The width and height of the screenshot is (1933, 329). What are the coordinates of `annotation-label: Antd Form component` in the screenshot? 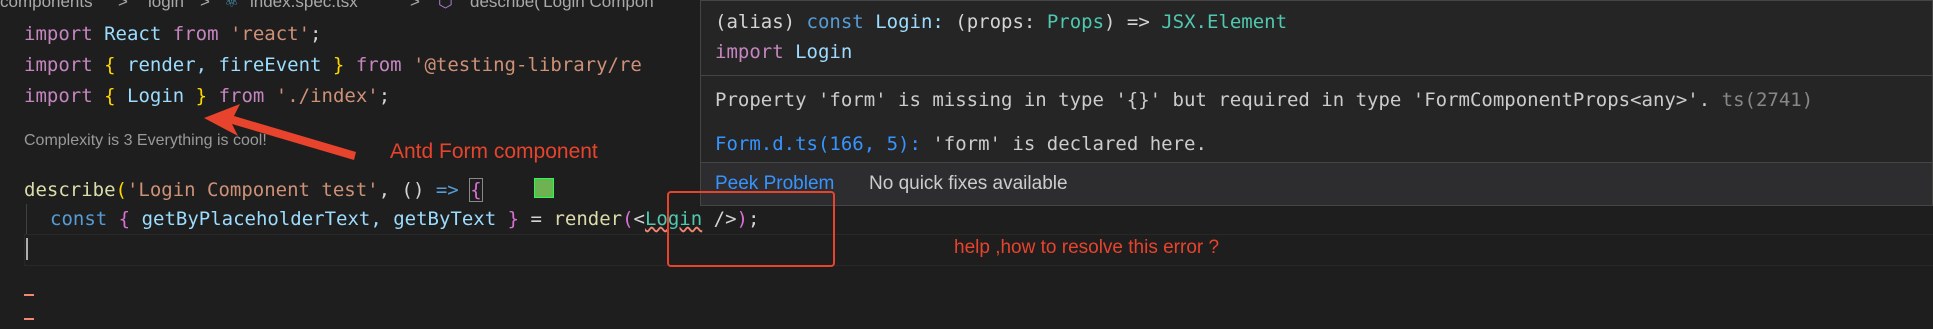 It's located at (494, 151).